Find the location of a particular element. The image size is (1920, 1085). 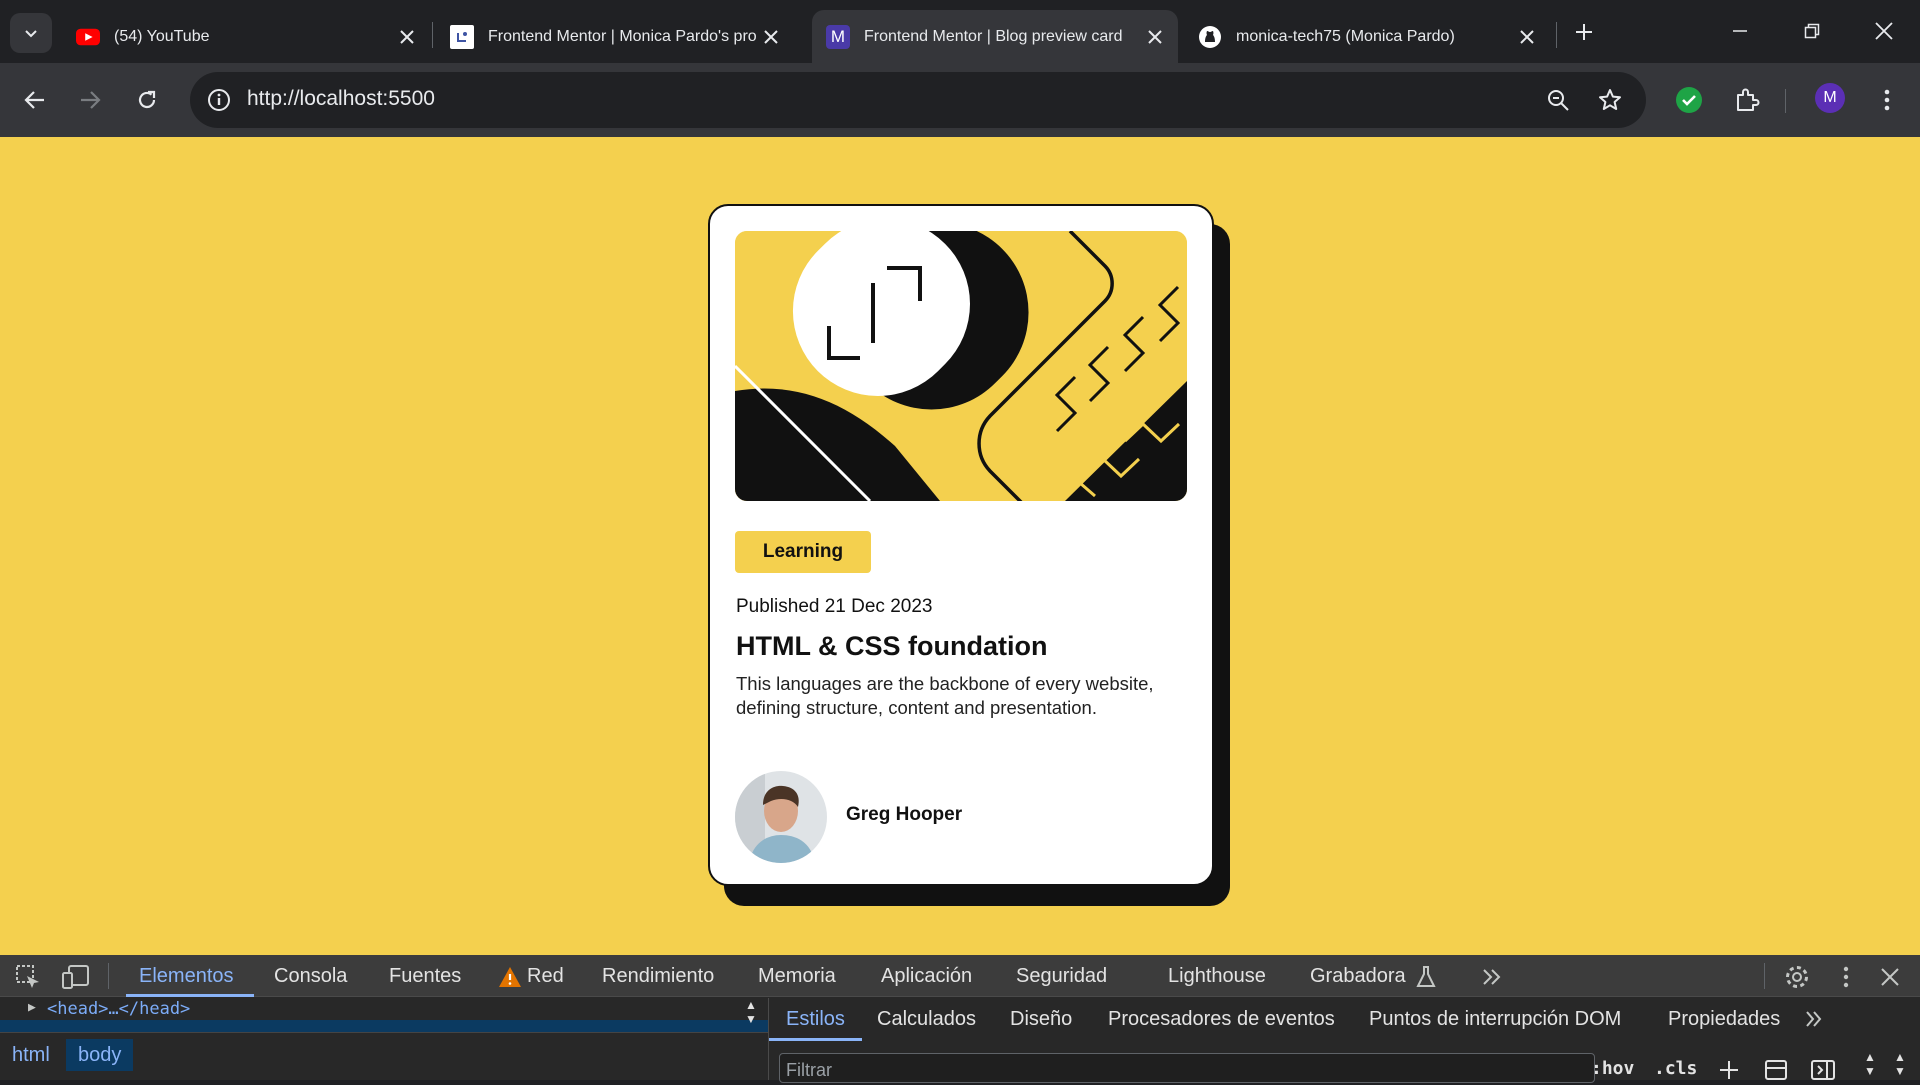

m-icon: M is located at coordinates (838, 36).